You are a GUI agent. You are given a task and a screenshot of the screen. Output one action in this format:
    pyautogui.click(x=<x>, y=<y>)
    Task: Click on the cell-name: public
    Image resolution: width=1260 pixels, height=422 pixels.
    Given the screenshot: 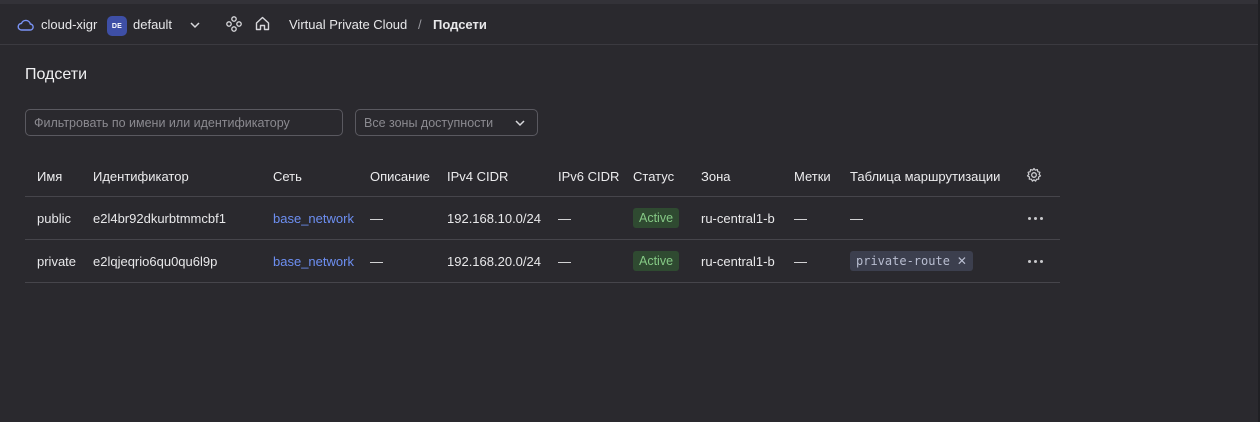 What is the action you would take?
    pyautogui.click(x=54, y=218)
    